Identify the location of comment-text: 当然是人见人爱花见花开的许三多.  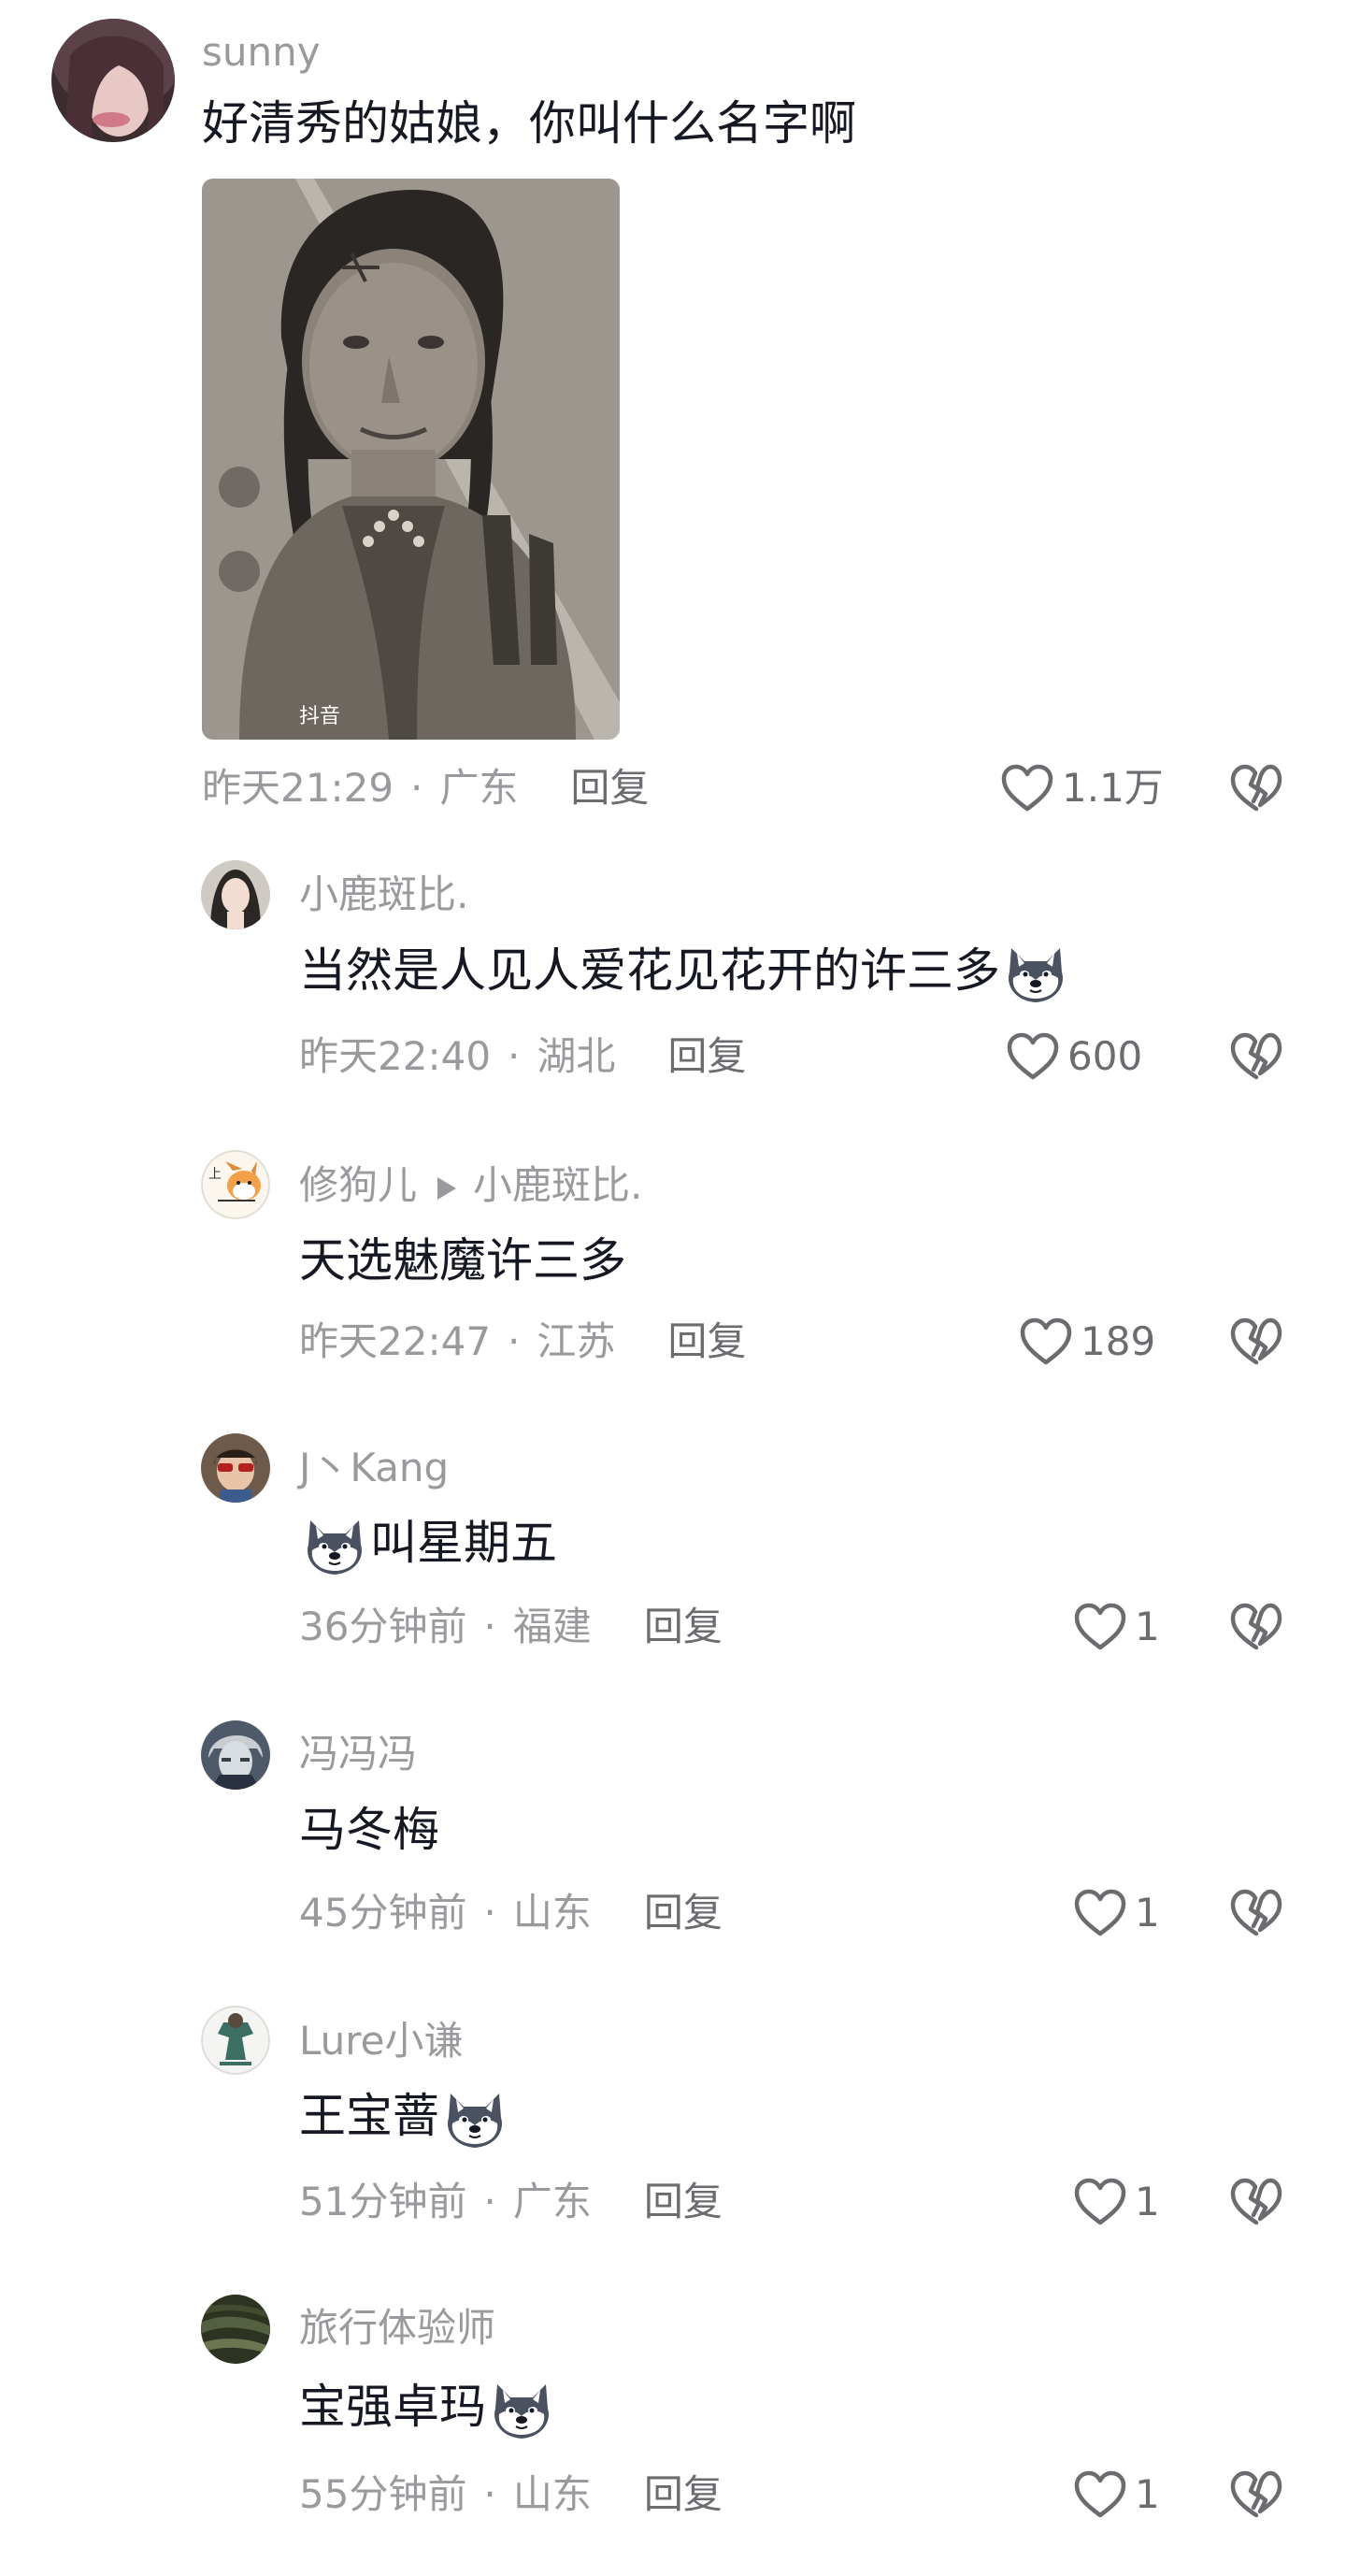
(685, 973).